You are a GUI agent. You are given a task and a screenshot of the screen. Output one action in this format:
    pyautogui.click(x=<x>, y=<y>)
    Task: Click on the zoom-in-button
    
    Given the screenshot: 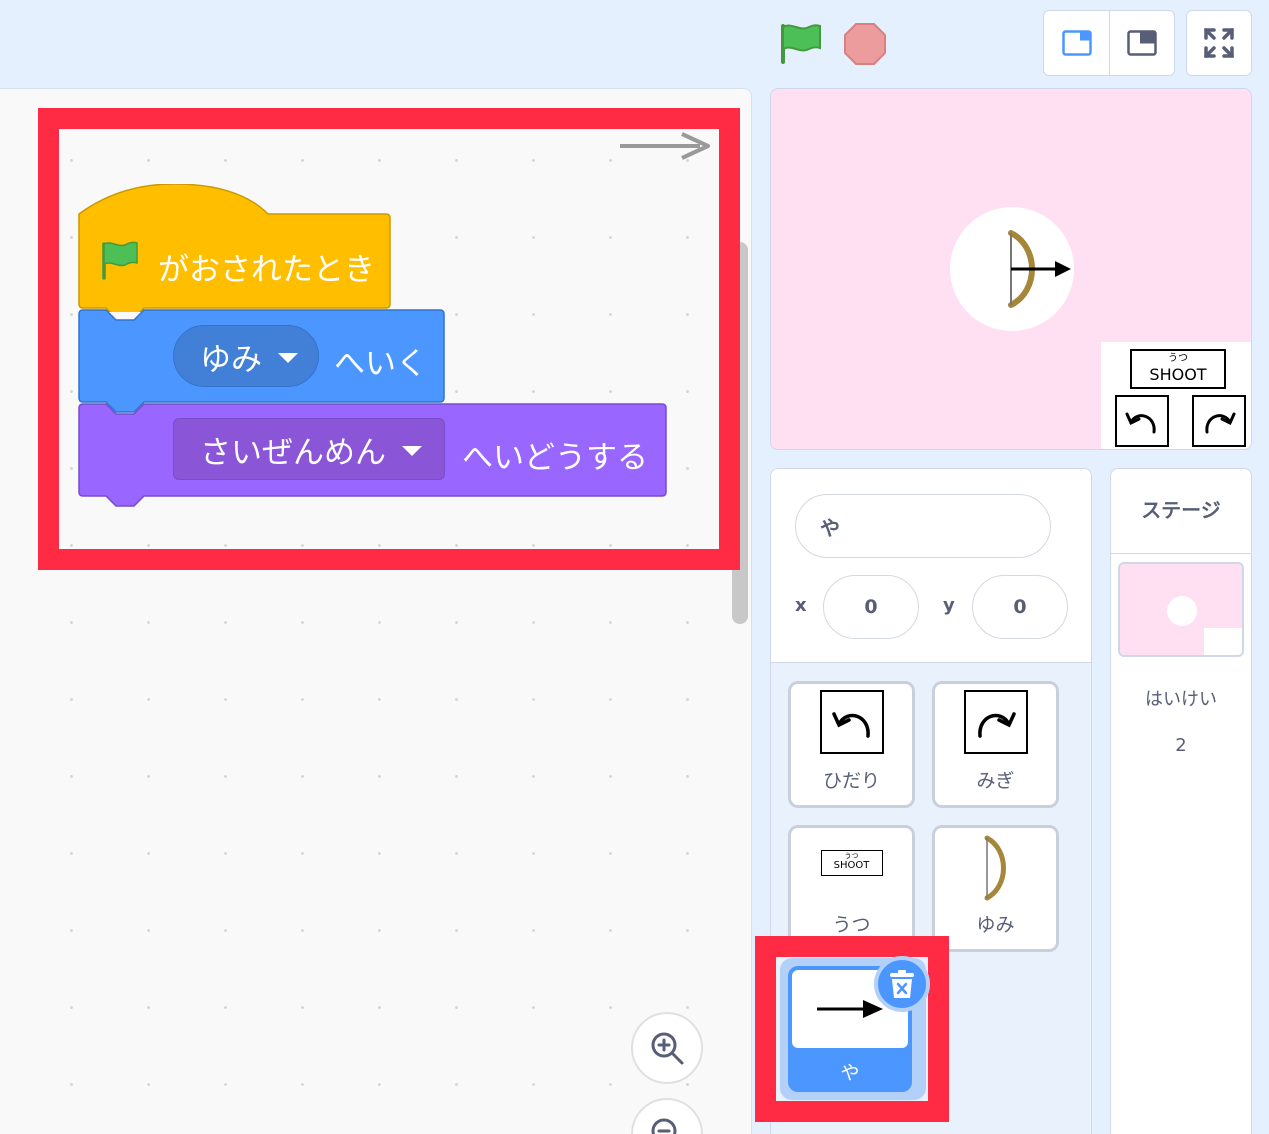 What is the action you would take?
    pyautogui.click(x=667, y=1048)
    